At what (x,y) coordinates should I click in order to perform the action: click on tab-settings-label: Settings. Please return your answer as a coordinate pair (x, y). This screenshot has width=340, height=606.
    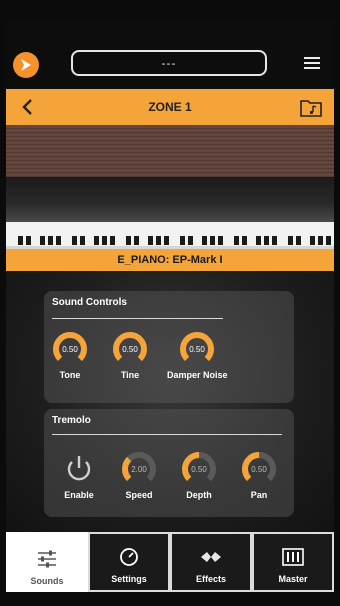
    Looking at the image, I should click on (129, 579).